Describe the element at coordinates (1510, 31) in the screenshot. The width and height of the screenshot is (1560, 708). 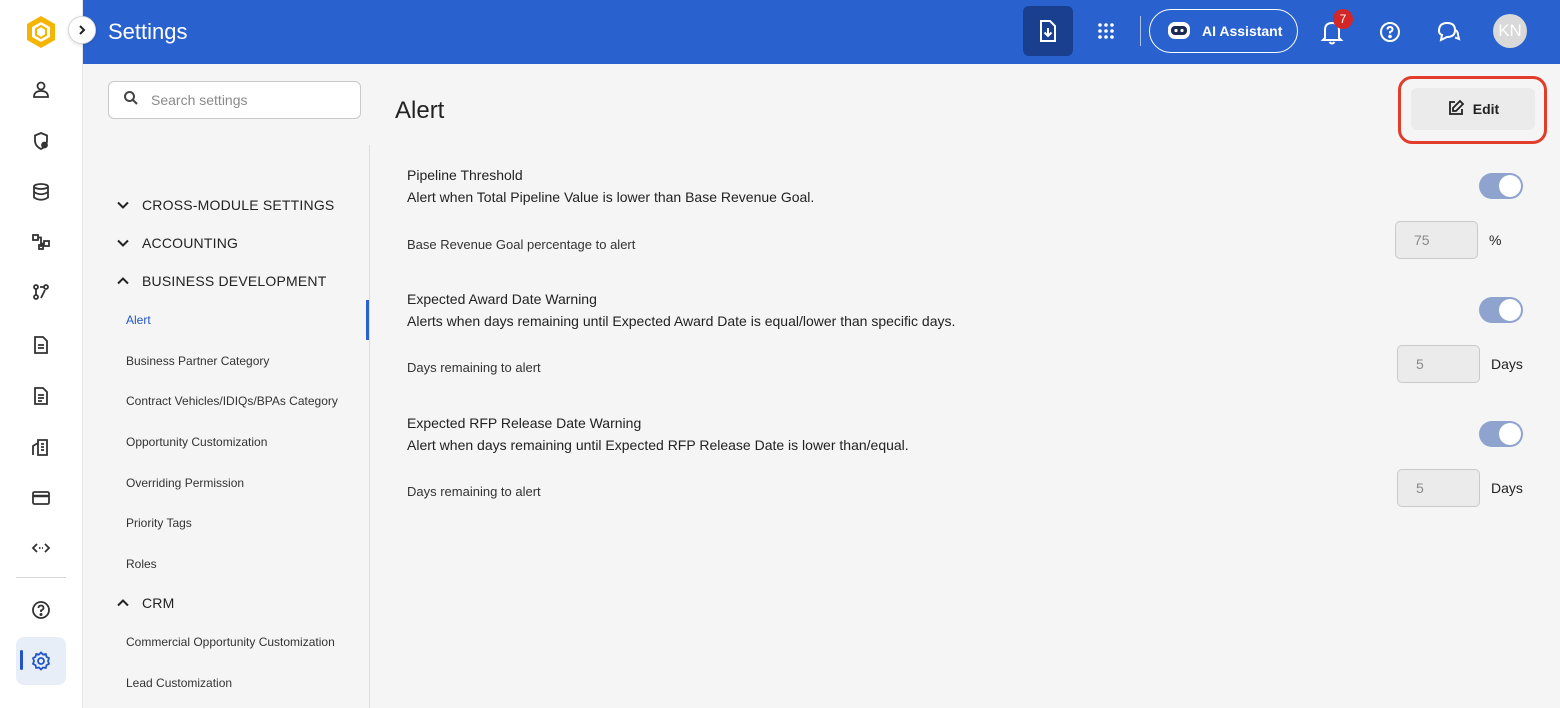
I see `user-avatar: KN` at that location.